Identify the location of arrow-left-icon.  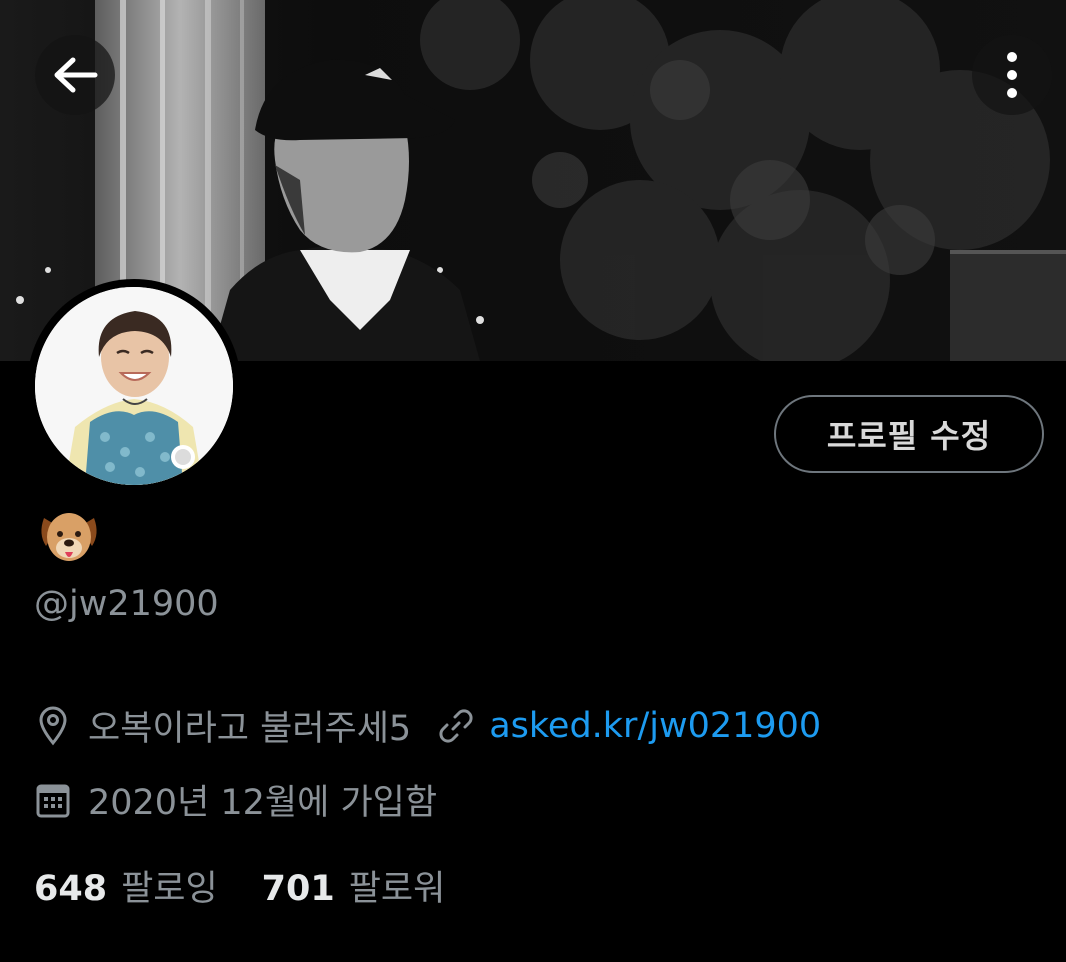
(76, 75).